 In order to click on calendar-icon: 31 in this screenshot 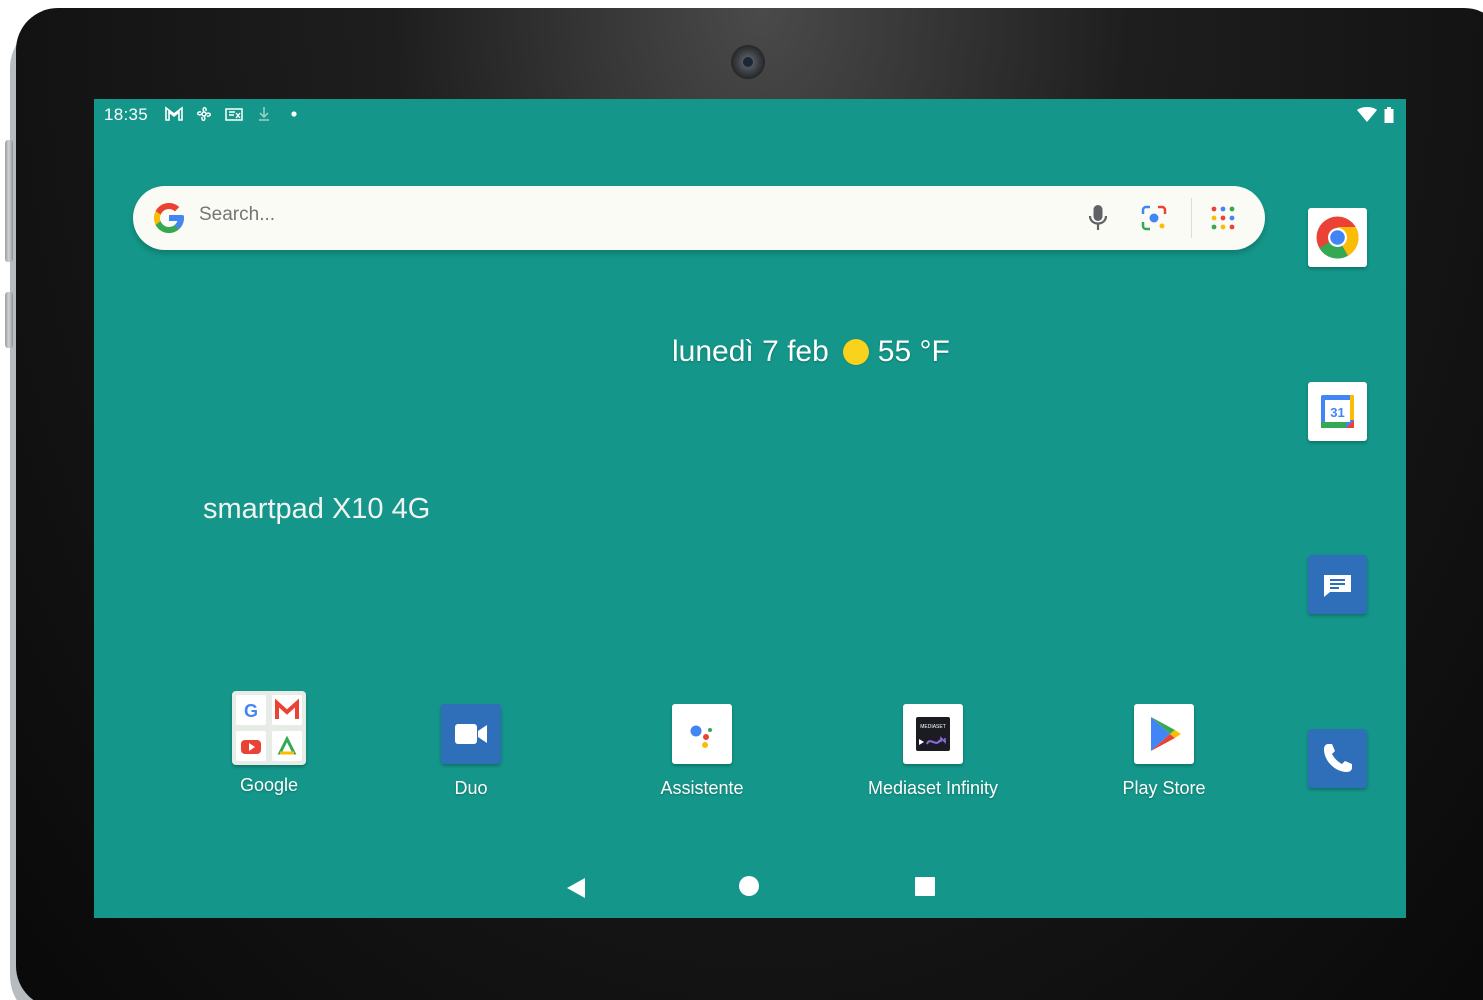, I will do `click(1337, 411)`.